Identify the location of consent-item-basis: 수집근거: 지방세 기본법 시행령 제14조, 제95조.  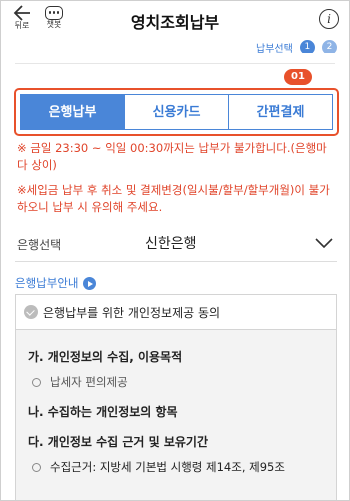
(158, 467).